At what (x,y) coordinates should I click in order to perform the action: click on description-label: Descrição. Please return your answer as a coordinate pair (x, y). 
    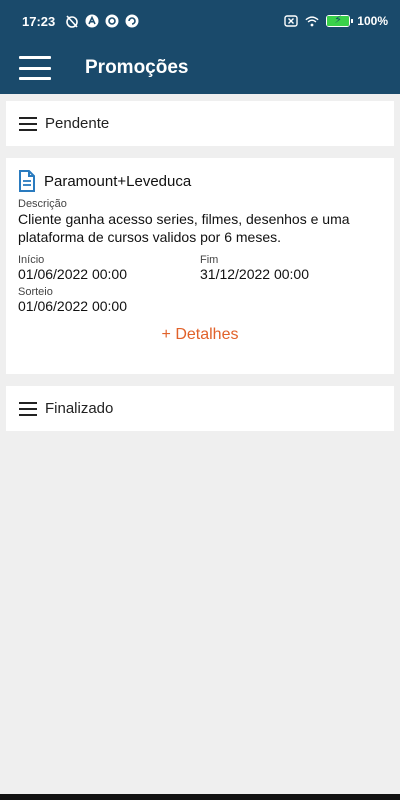
    Looking at the image, I should click on (42, 204).